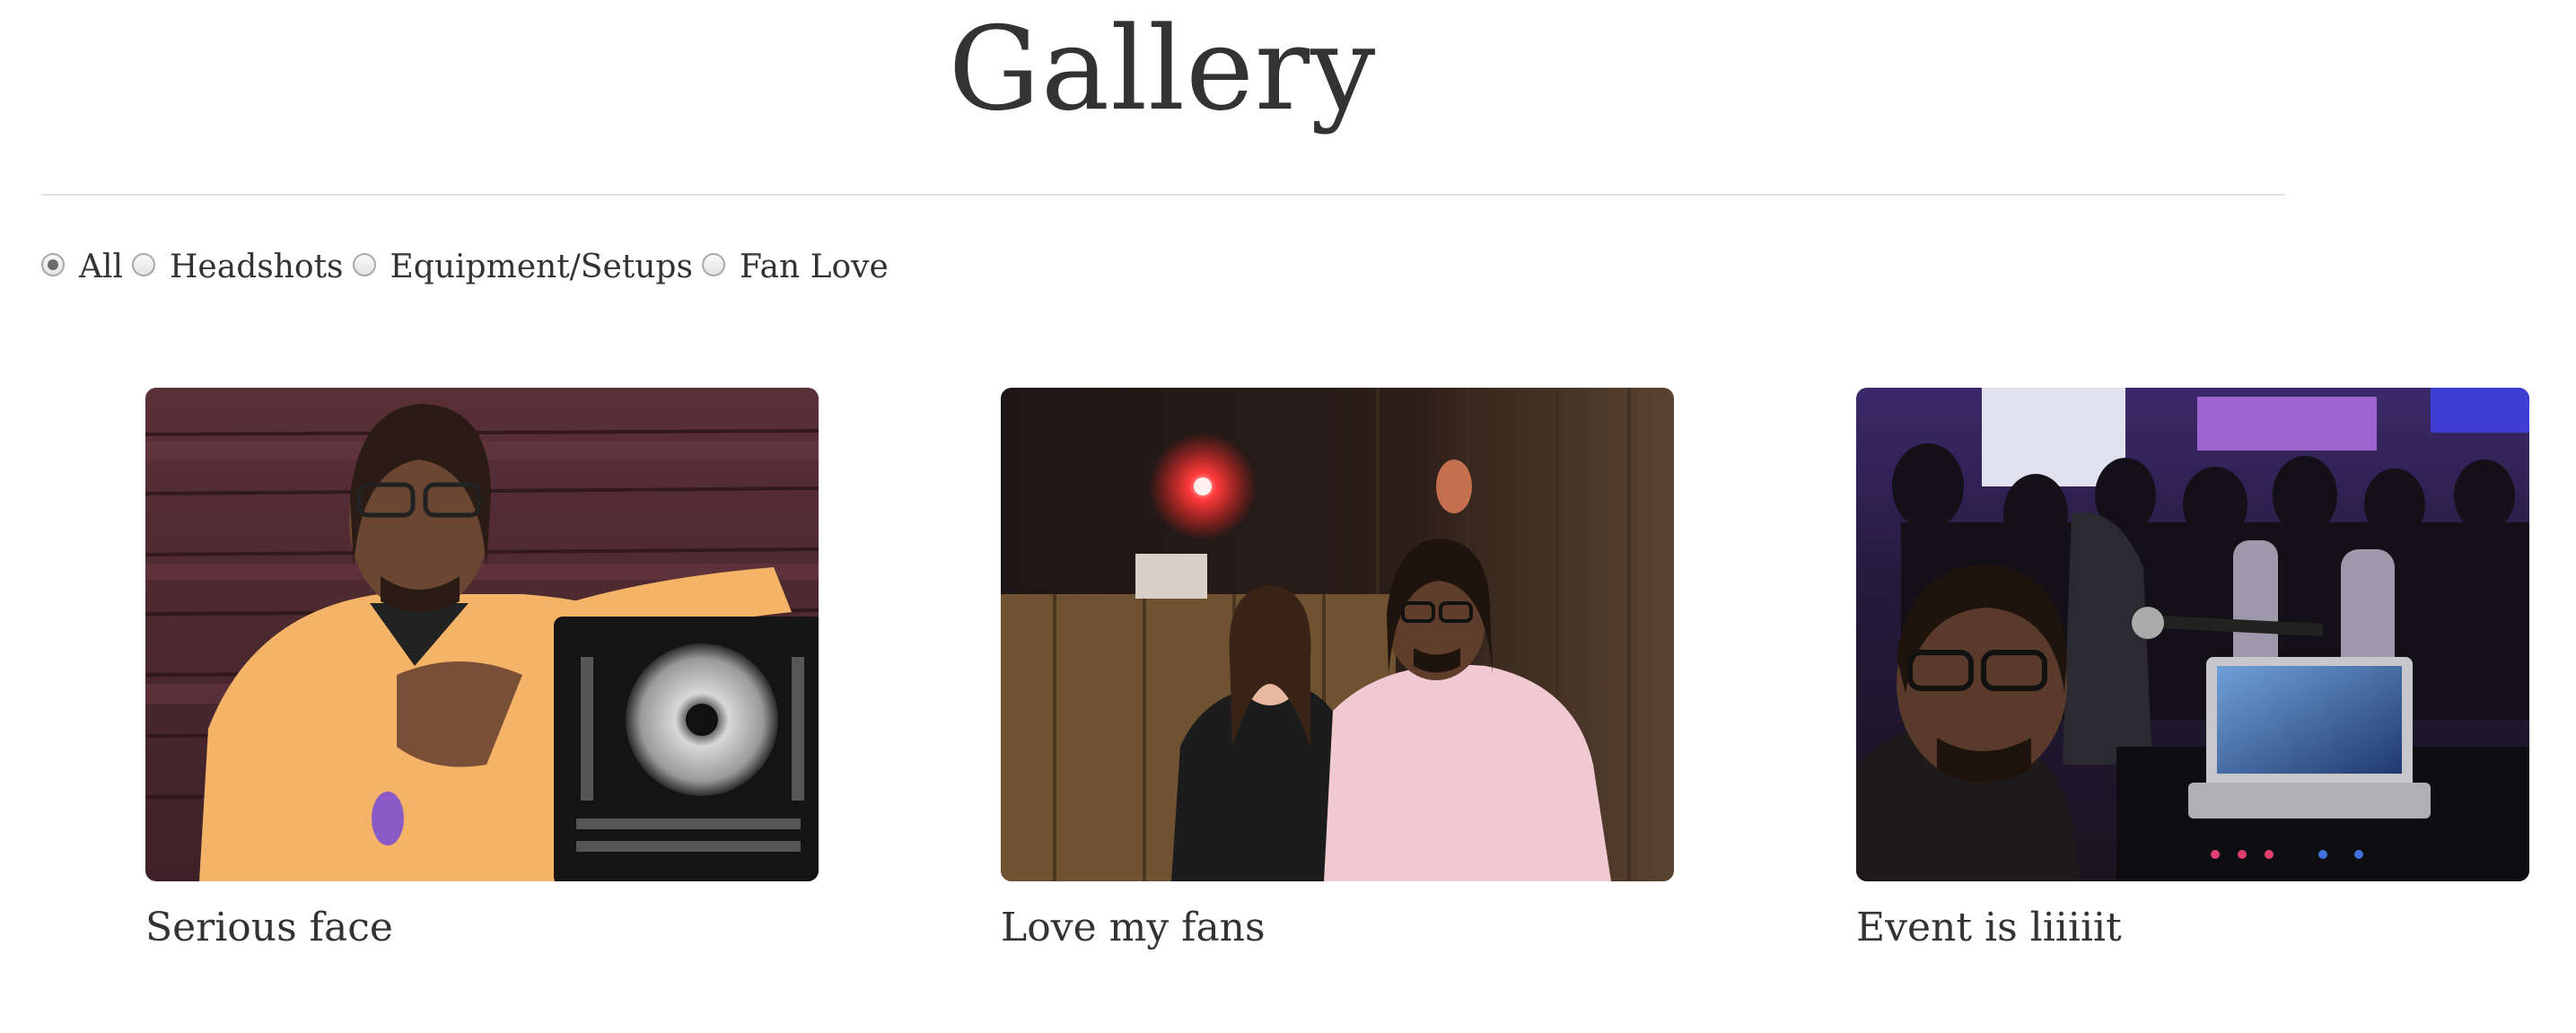  What do you see at coordinates (53, 264) in the screenshot?
I see `filter-all-radio` at bounding box center [53, 264].